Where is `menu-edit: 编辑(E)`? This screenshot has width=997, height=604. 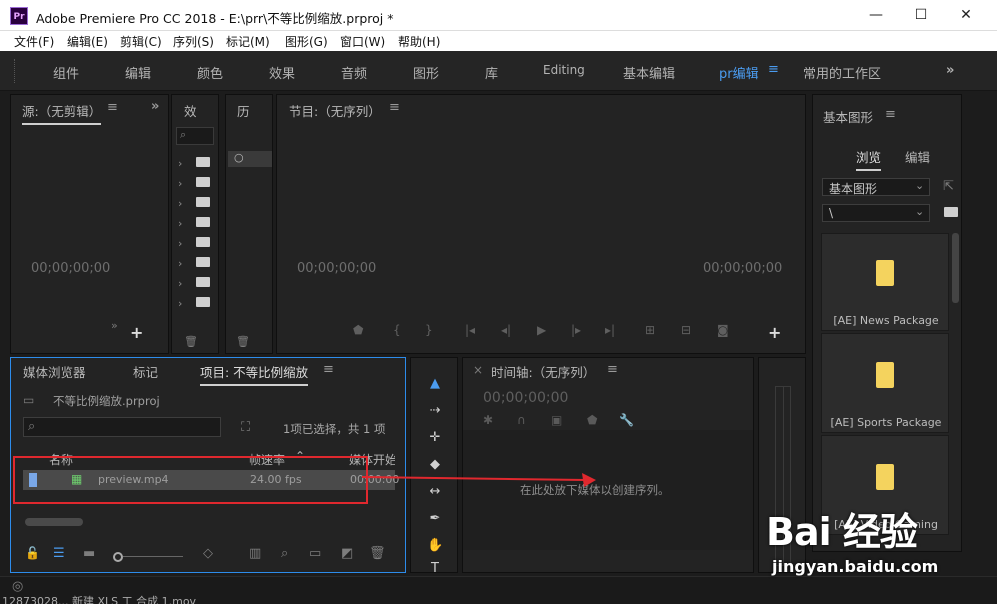
menu-edit: 编辑(E) is located at coordinates (87, 41).